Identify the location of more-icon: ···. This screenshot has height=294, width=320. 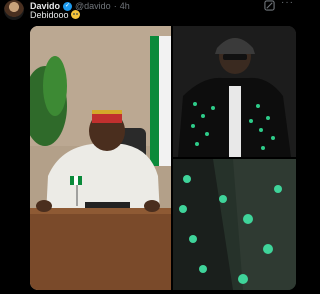
(287, 4).